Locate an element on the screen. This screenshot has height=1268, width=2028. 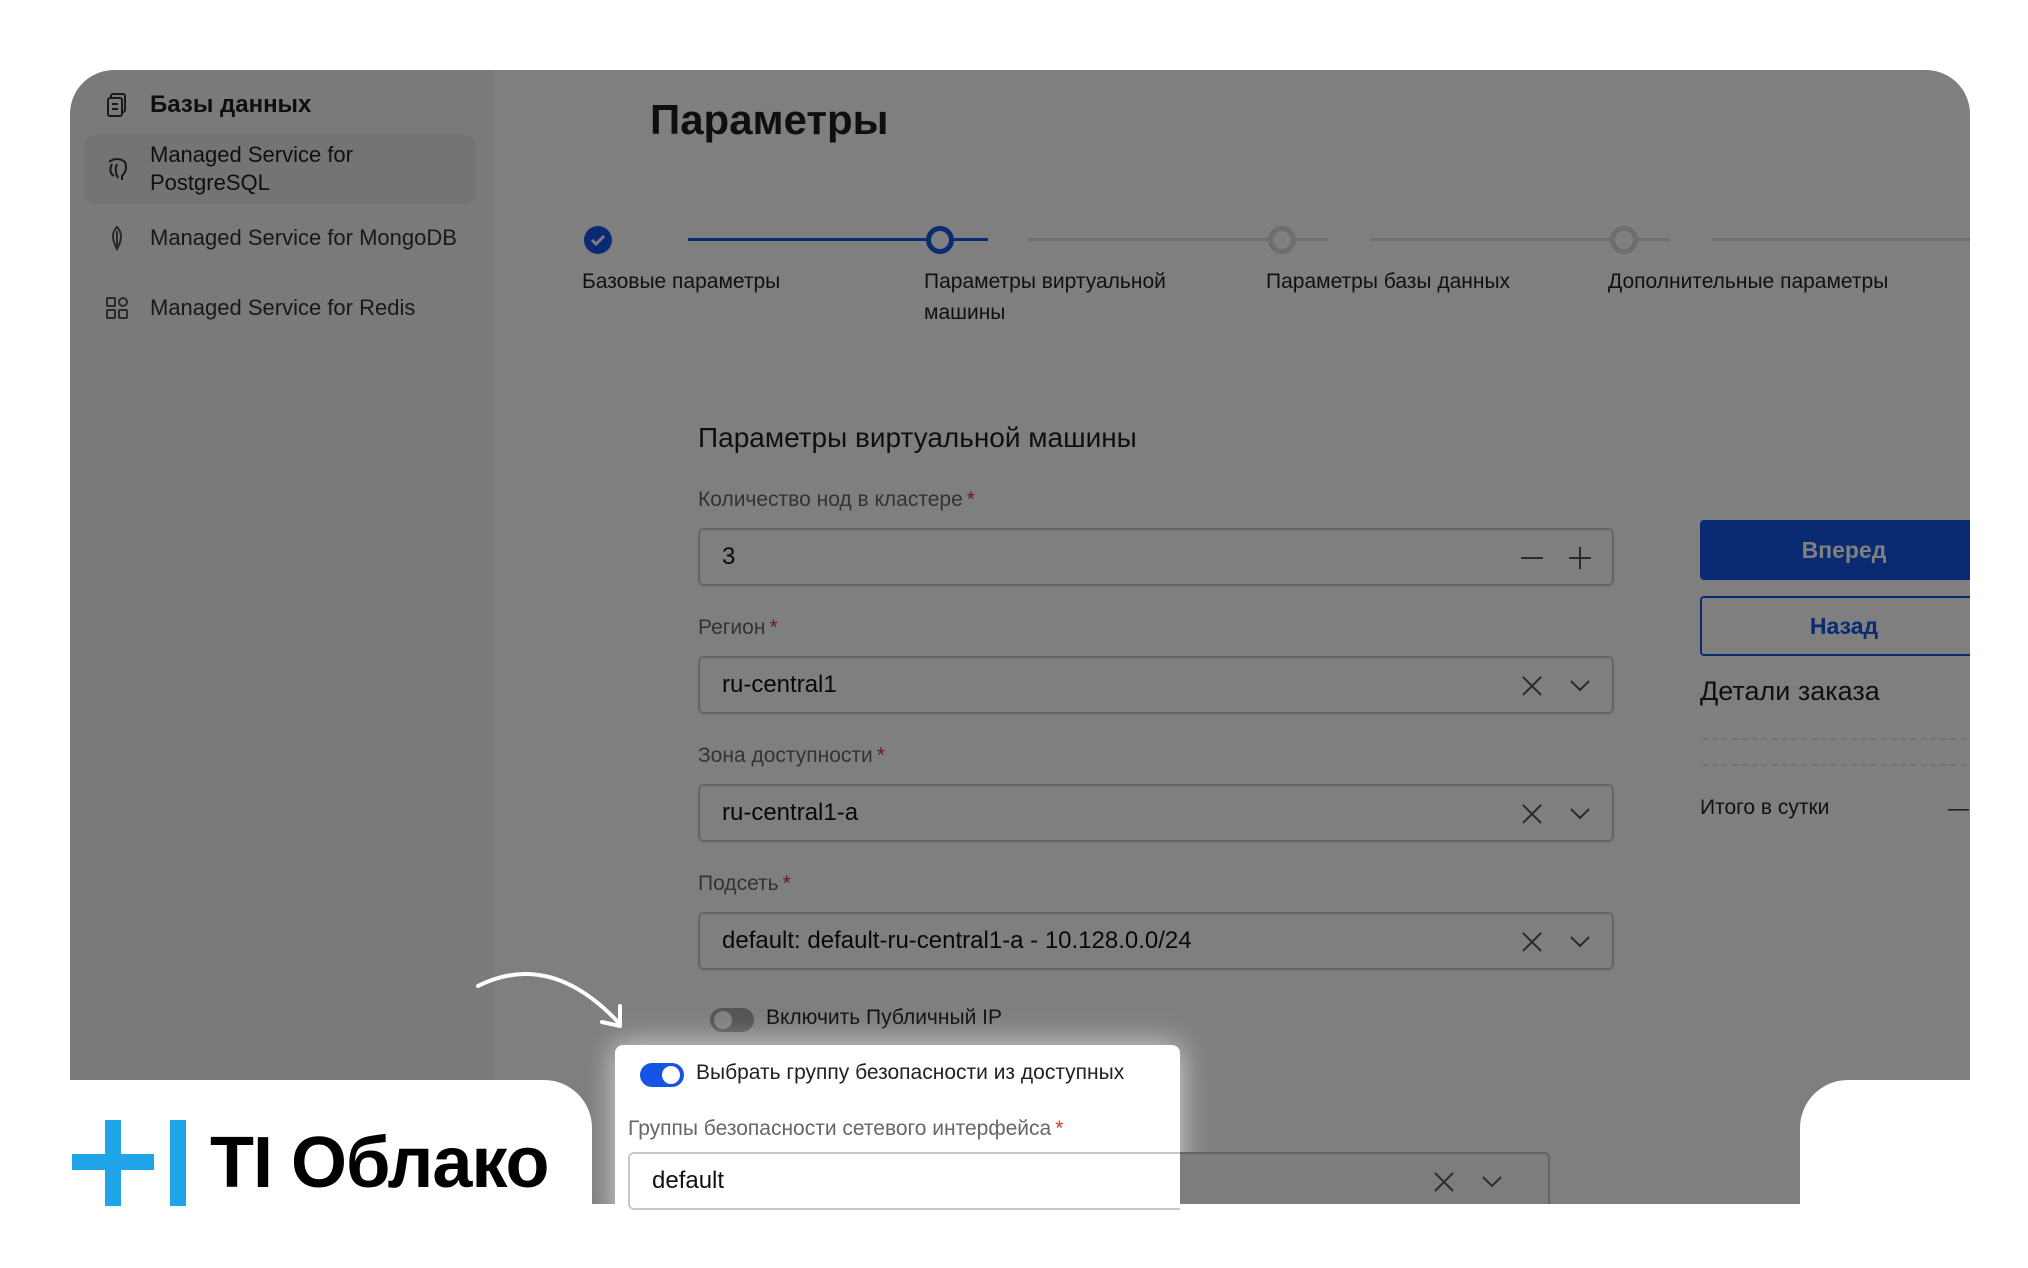
next-button: Вперед is located at coordinates (1835, 550).